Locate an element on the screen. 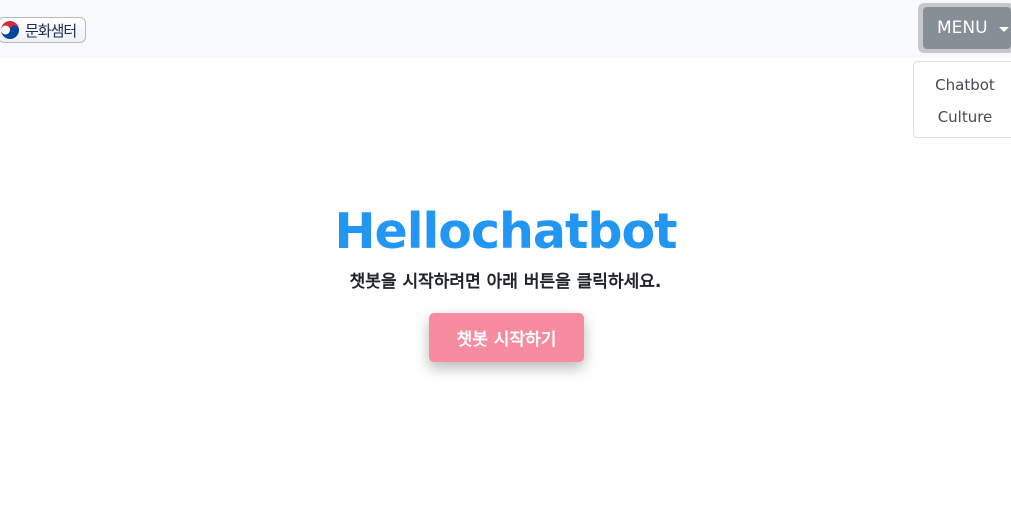 Image resolution: width=1011 pixels, height=526 pixels. menu-button: MENU is located at coordinates (967, 28).